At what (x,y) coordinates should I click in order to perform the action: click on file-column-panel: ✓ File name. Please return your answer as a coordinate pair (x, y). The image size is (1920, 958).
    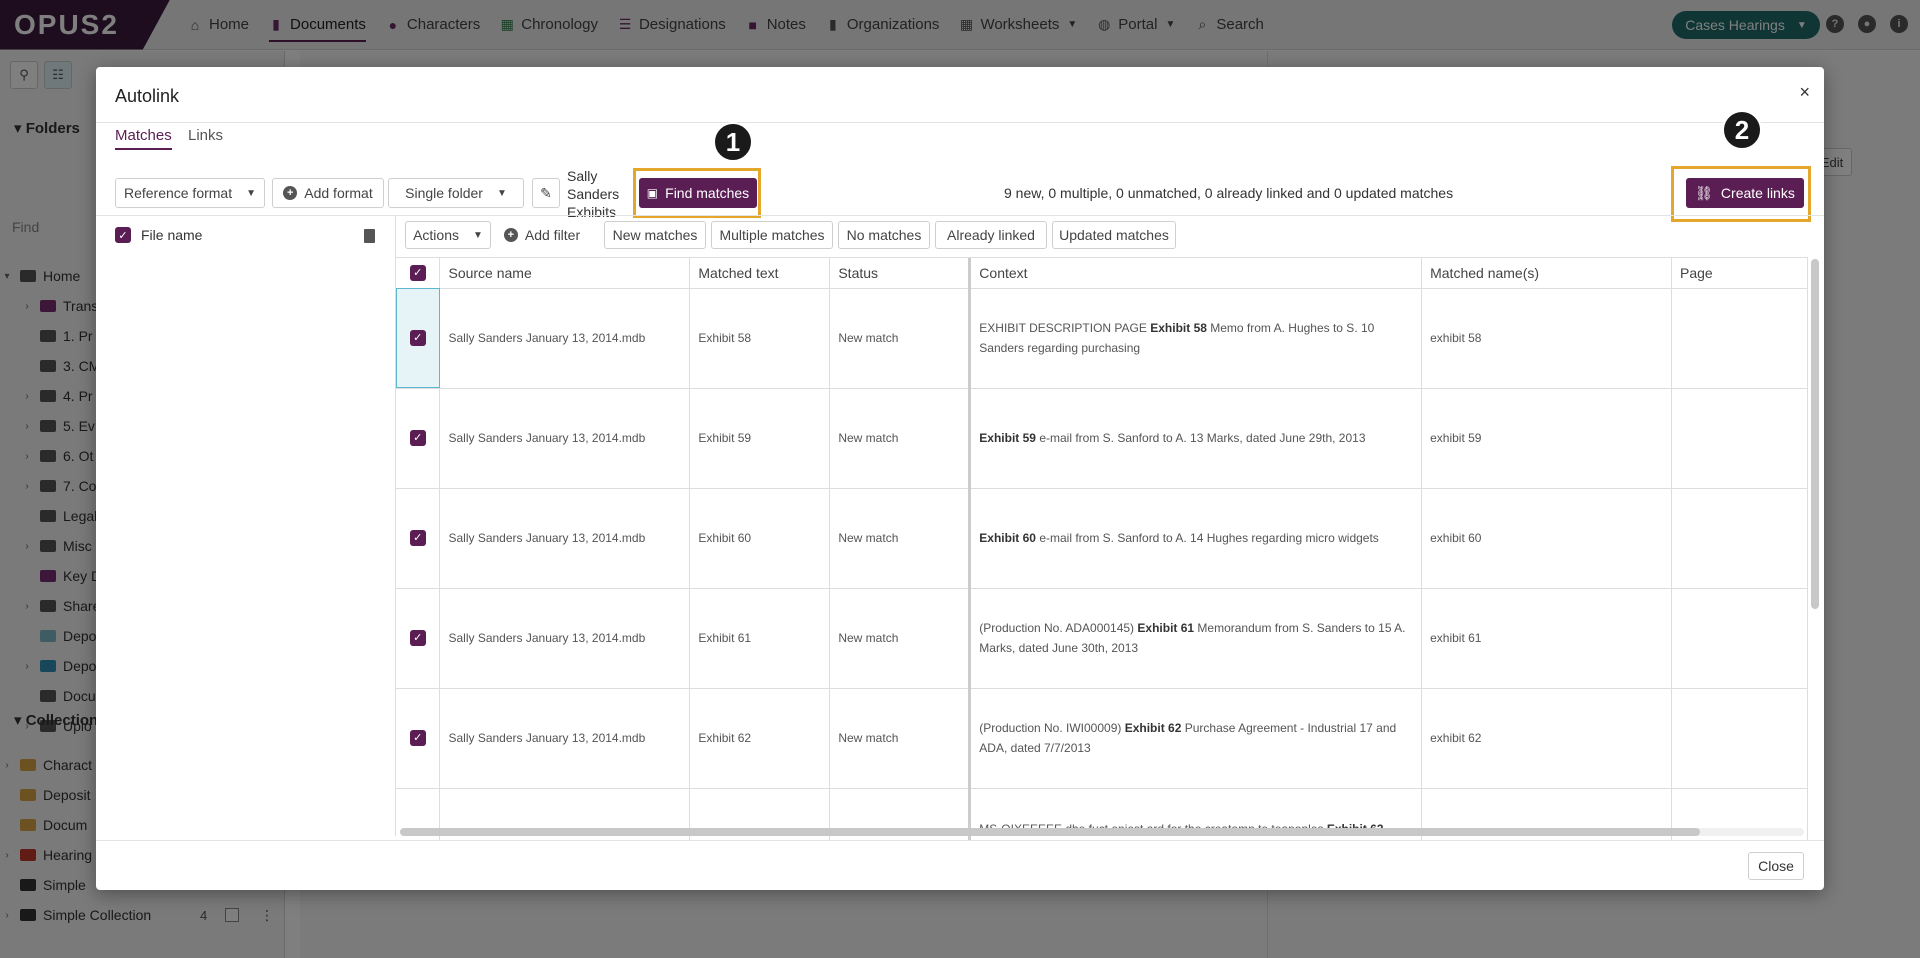
    Looking at the image, I should click on (246, 526).